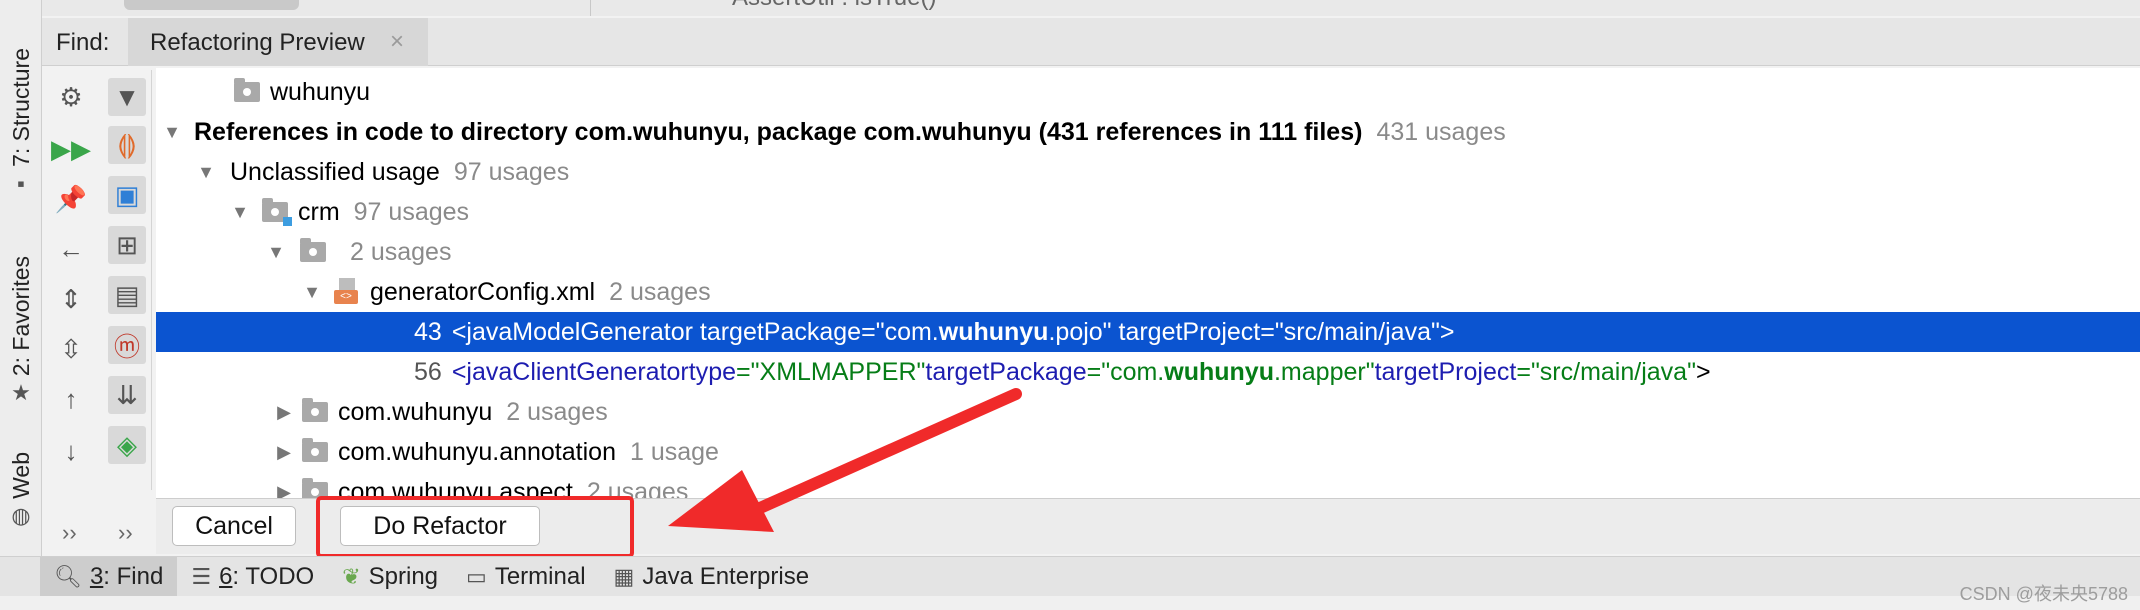 Image resolution: width=2140 pixels, height=610 pixels. Describe the element at coordinates (590, 8) in the screenshot. I see `divider` at that location.